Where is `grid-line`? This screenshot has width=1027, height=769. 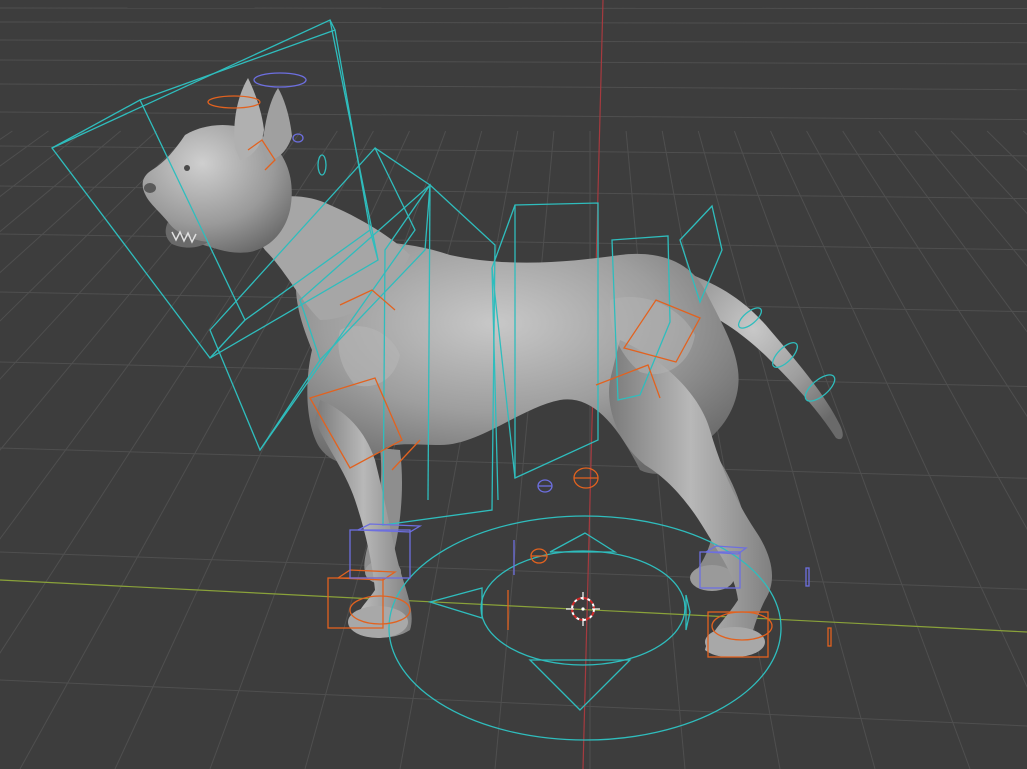 grid-line is located at coordinates (513, 8).